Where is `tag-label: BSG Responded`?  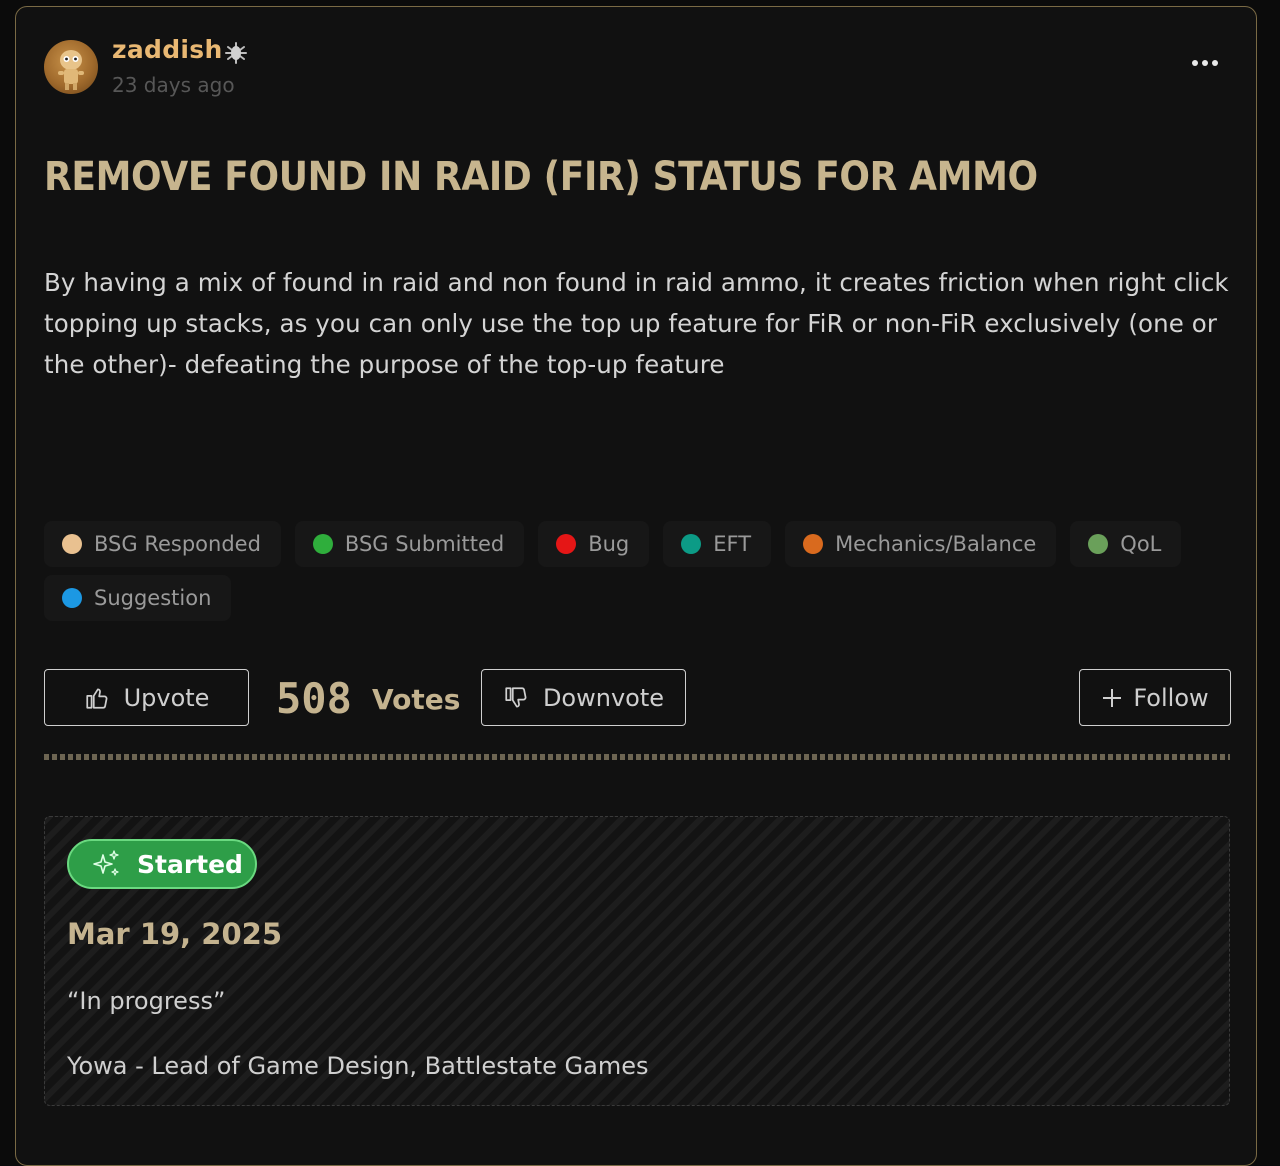 tag-label: BSG Responded is located at coordinates (177, 544).